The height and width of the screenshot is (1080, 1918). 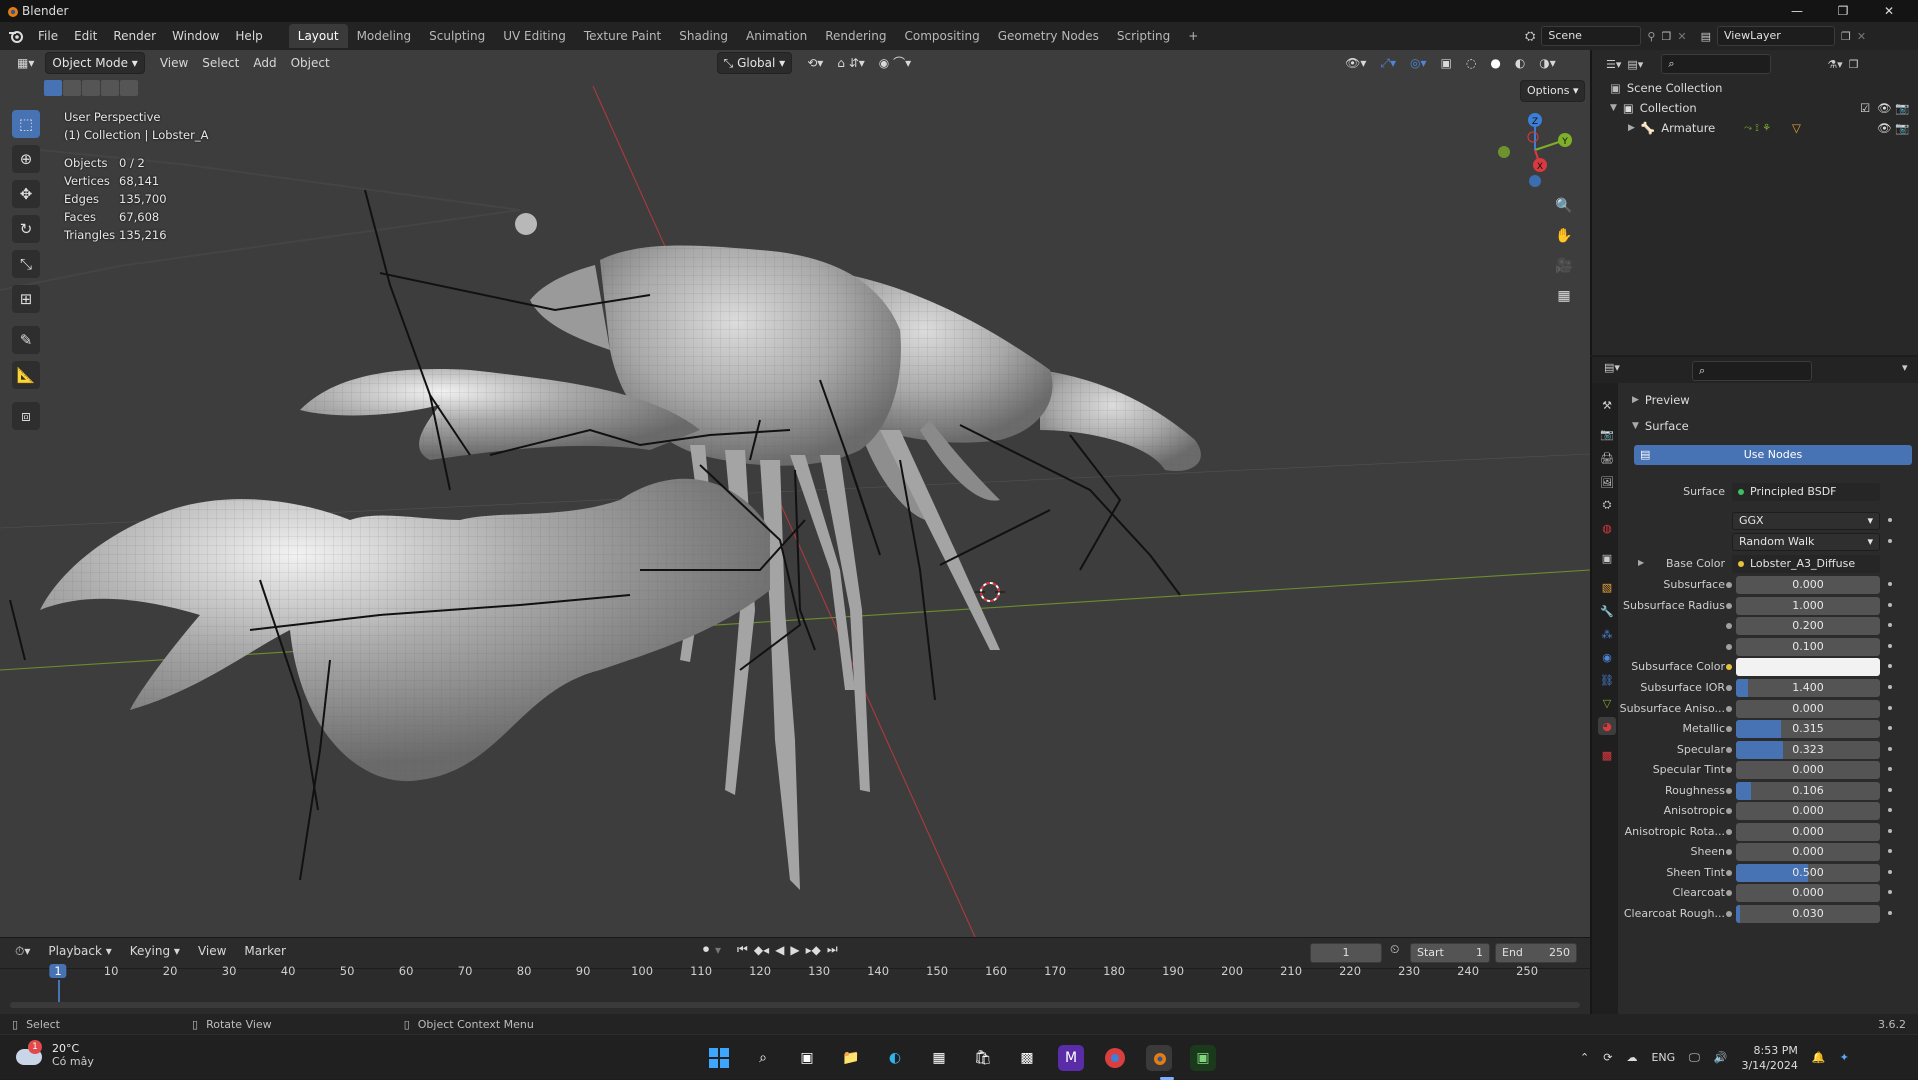 I want to click on tool-tab-icon: ⚒, so click(x=1607, y=405).